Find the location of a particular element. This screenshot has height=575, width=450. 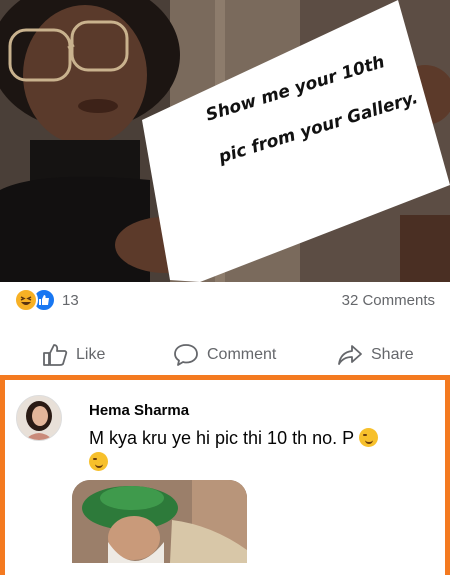

comment-label: Comment is located at coordinates (242, 354).